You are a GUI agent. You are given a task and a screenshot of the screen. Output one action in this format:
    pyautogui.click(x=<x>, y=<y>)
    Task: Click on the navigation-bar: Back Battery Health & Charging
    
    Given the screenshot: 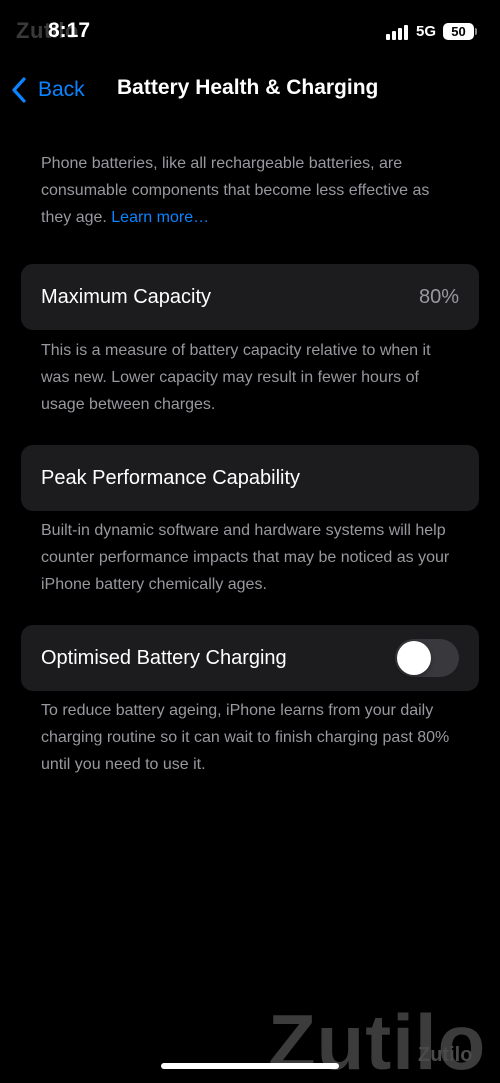 What is the action you would take?
    pyautogui.click(x=250, y=90)
    